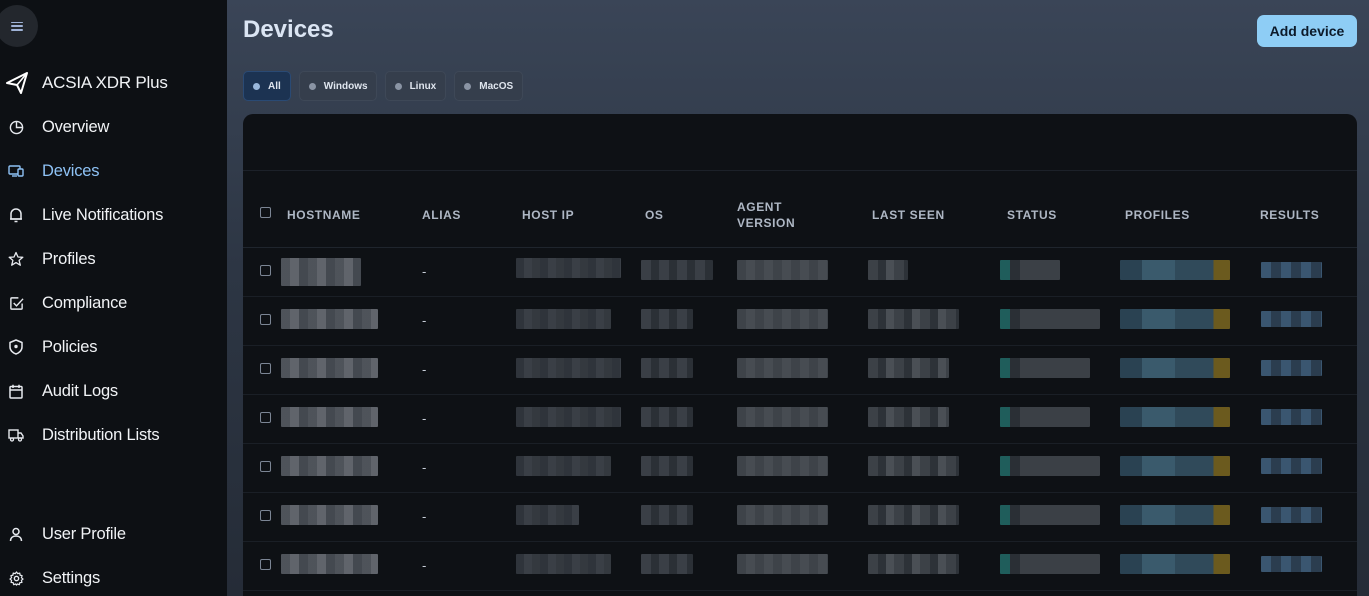 The height and width of the screenshot is (596, 1369). I want to click on sidebar-item-live-notifications: Live Notifications, so click(113, 215).